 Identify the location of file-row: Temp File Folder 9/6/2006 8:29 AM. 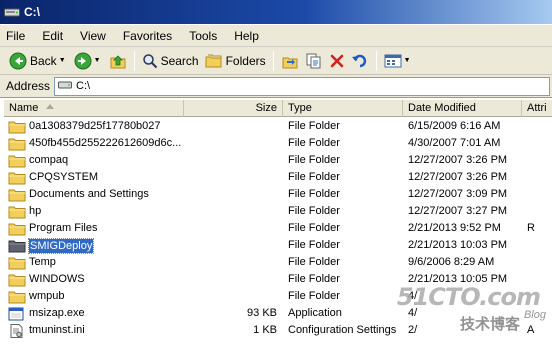
(278, 262).